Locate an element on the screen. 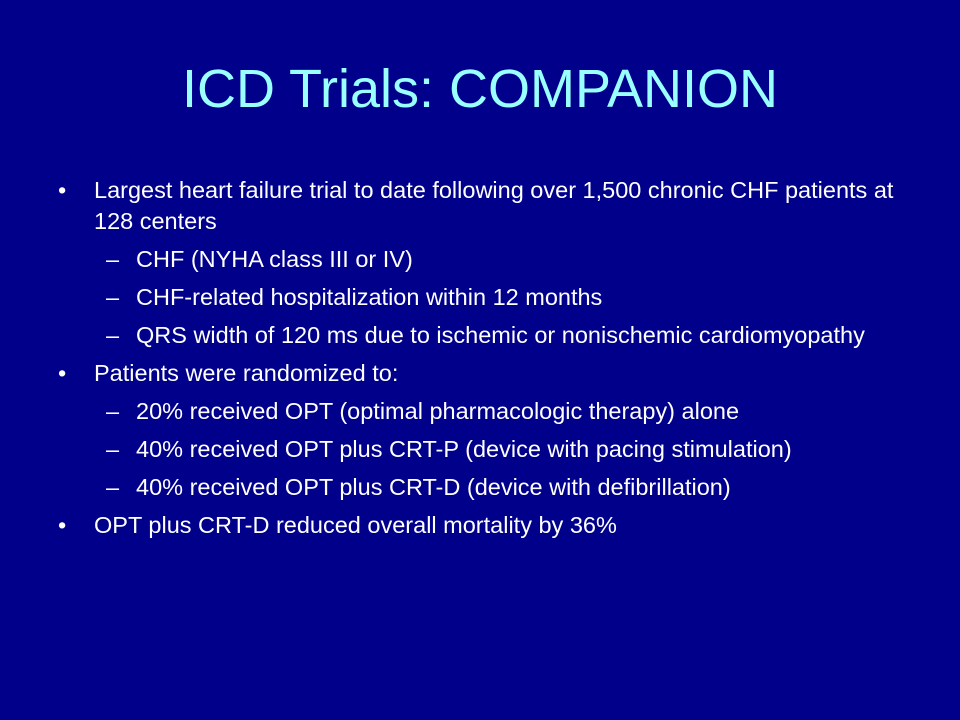 Image resolution: width=960 pixels, height=720 pixels. bullet-text: Patients were randomized to: is located at coordinates (246, 373).